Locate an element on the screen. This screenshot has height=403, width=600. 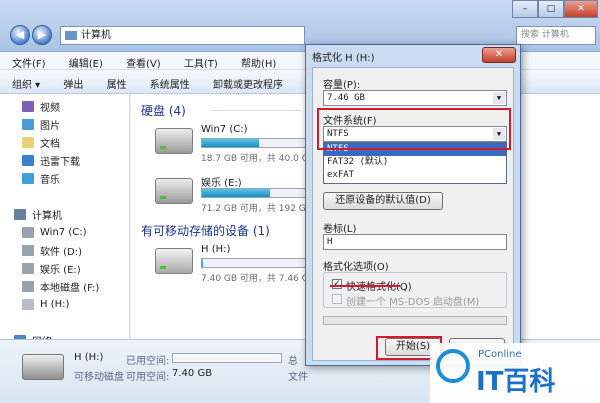
eject-button: 弹出 is located at coordinates (71, 80).